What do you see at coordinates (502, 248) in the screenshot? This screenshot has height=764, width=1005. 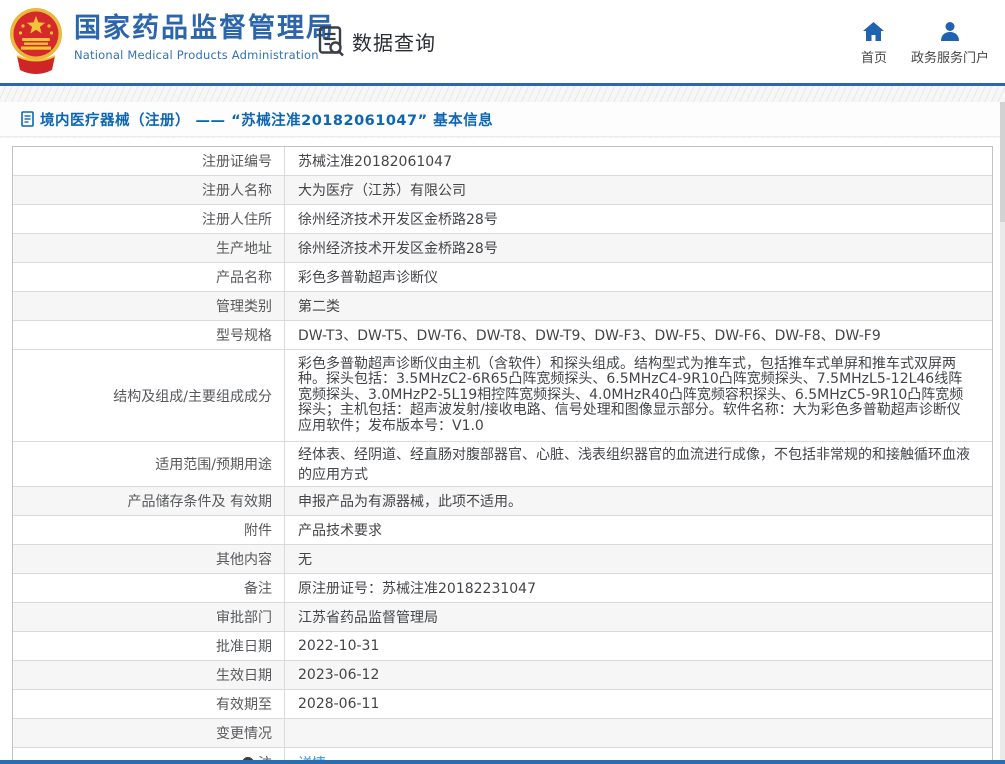 I see `table-row: 生产地址 徐州经济技术开发区金桥路28号` at bounding box center [502, 248].